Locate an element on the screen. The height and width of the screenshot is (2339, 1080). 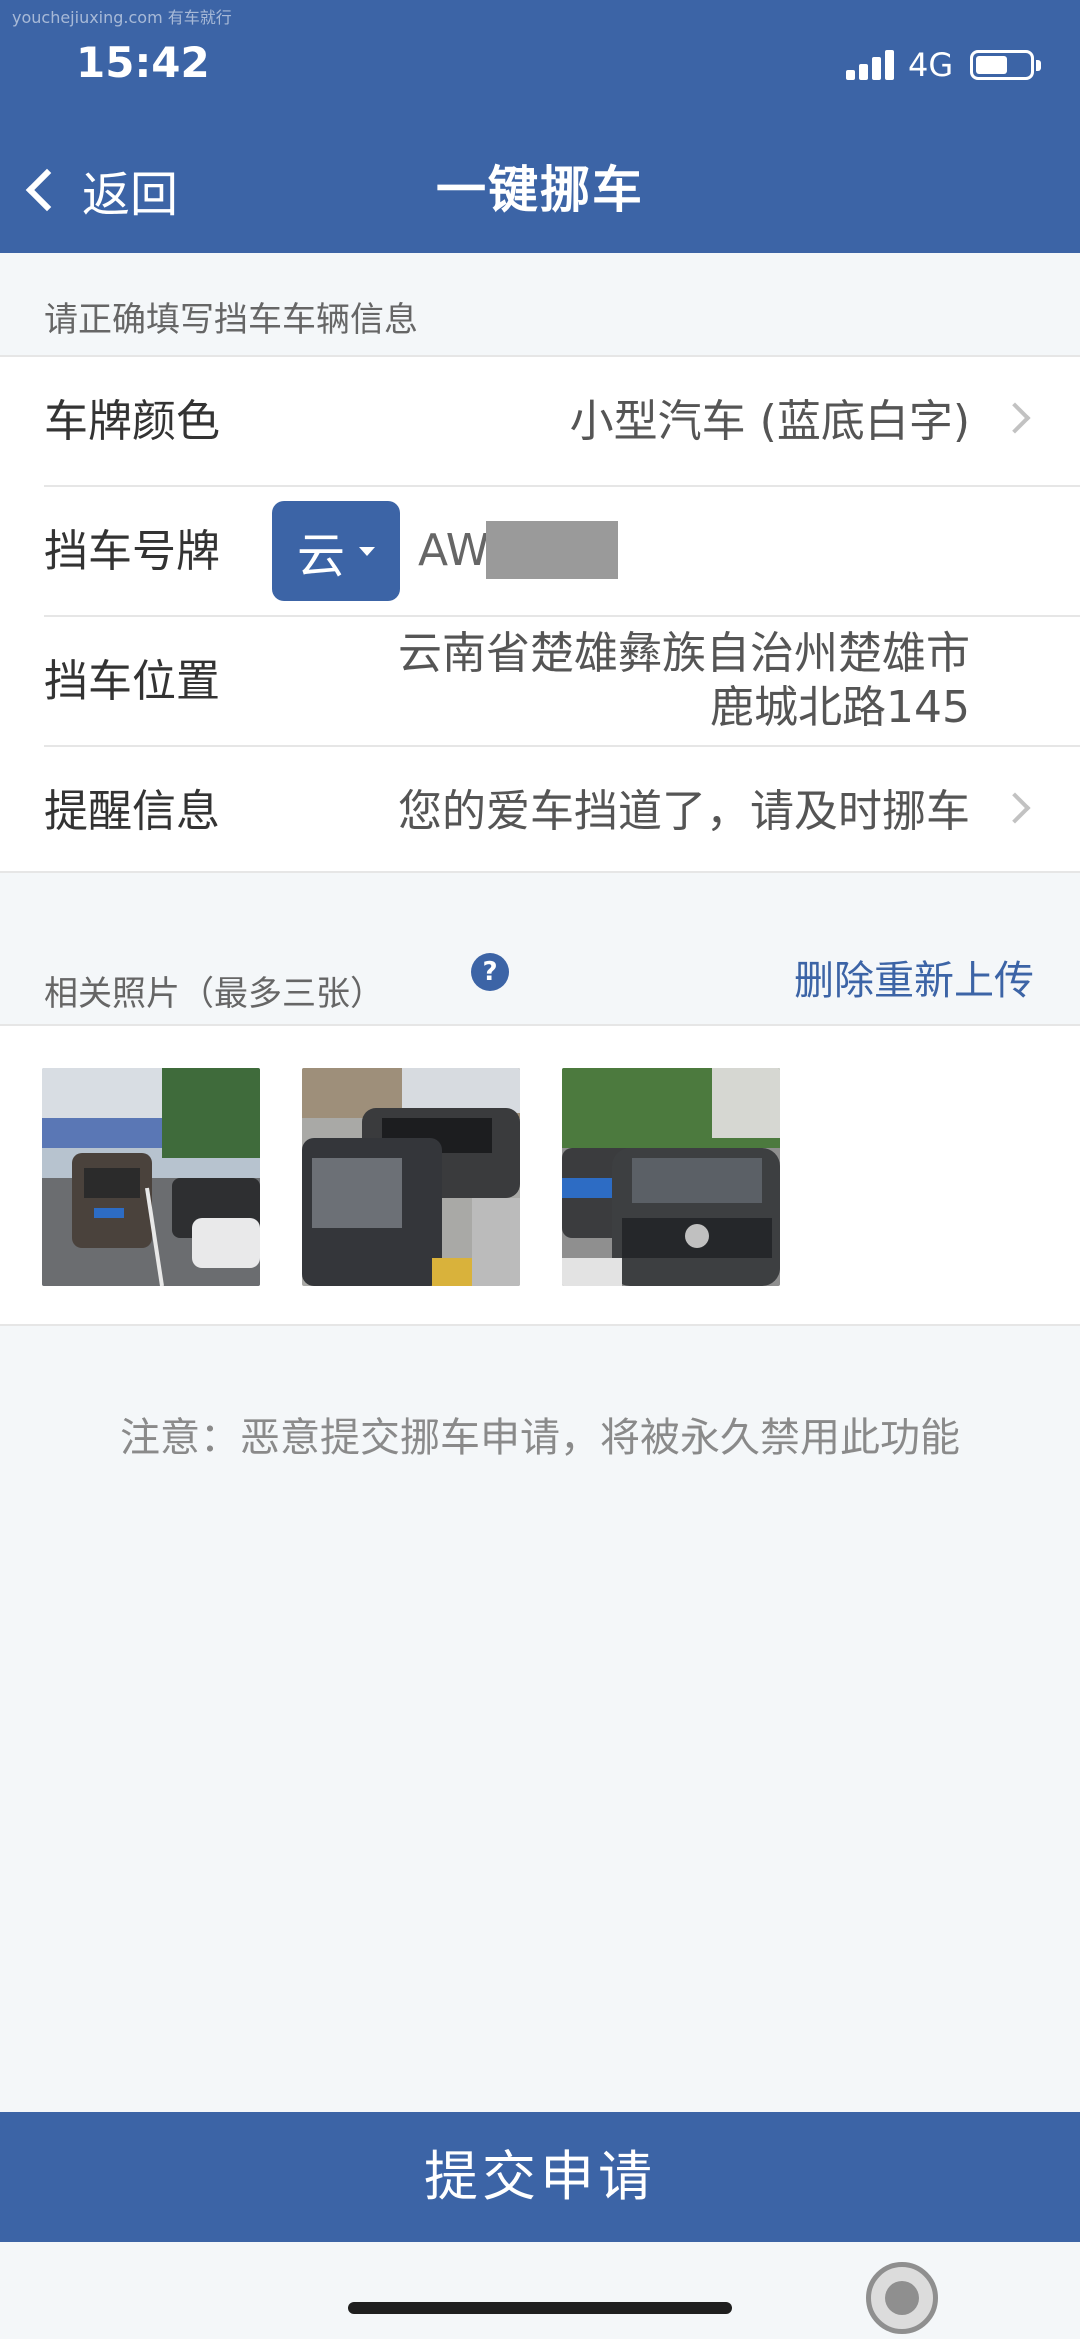
plate-label: 挡车号牌 is located at coordinates (132, 551).